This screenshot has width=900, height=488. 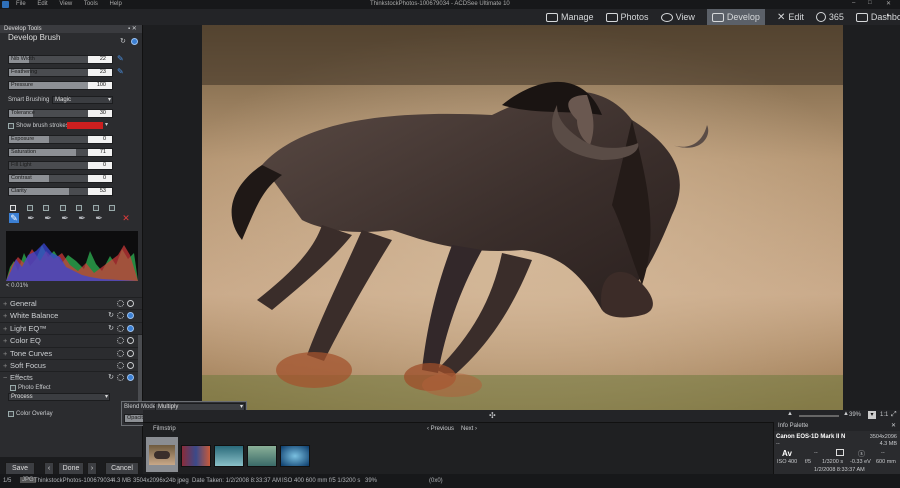 What do you see at coordinates (894, 415) in the screenshot?
I see `fit-icon: ⤢` at bounding box center [894, 415].